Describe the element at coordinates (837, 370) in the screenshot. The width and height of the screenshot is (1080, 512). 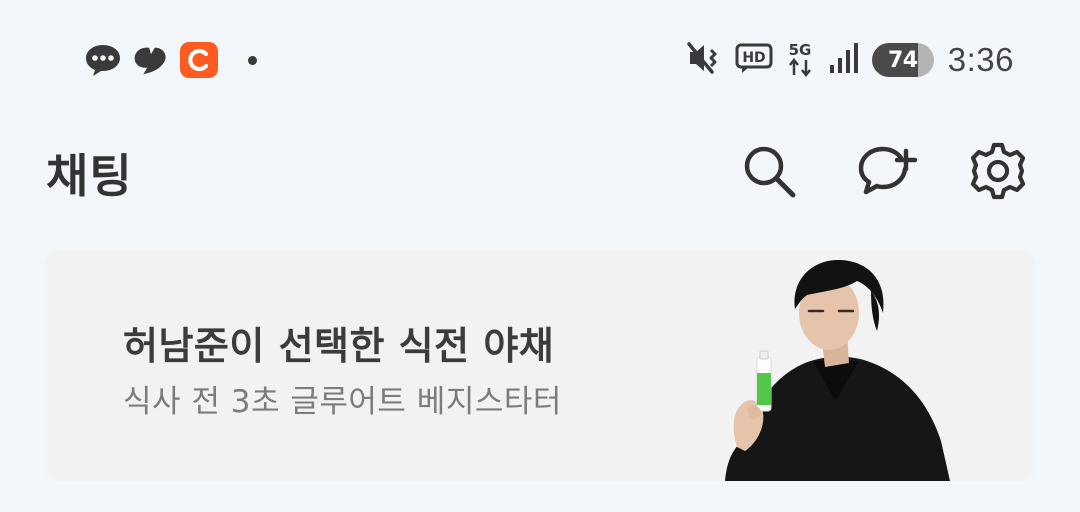
I see `ad-model-photo` at that location.